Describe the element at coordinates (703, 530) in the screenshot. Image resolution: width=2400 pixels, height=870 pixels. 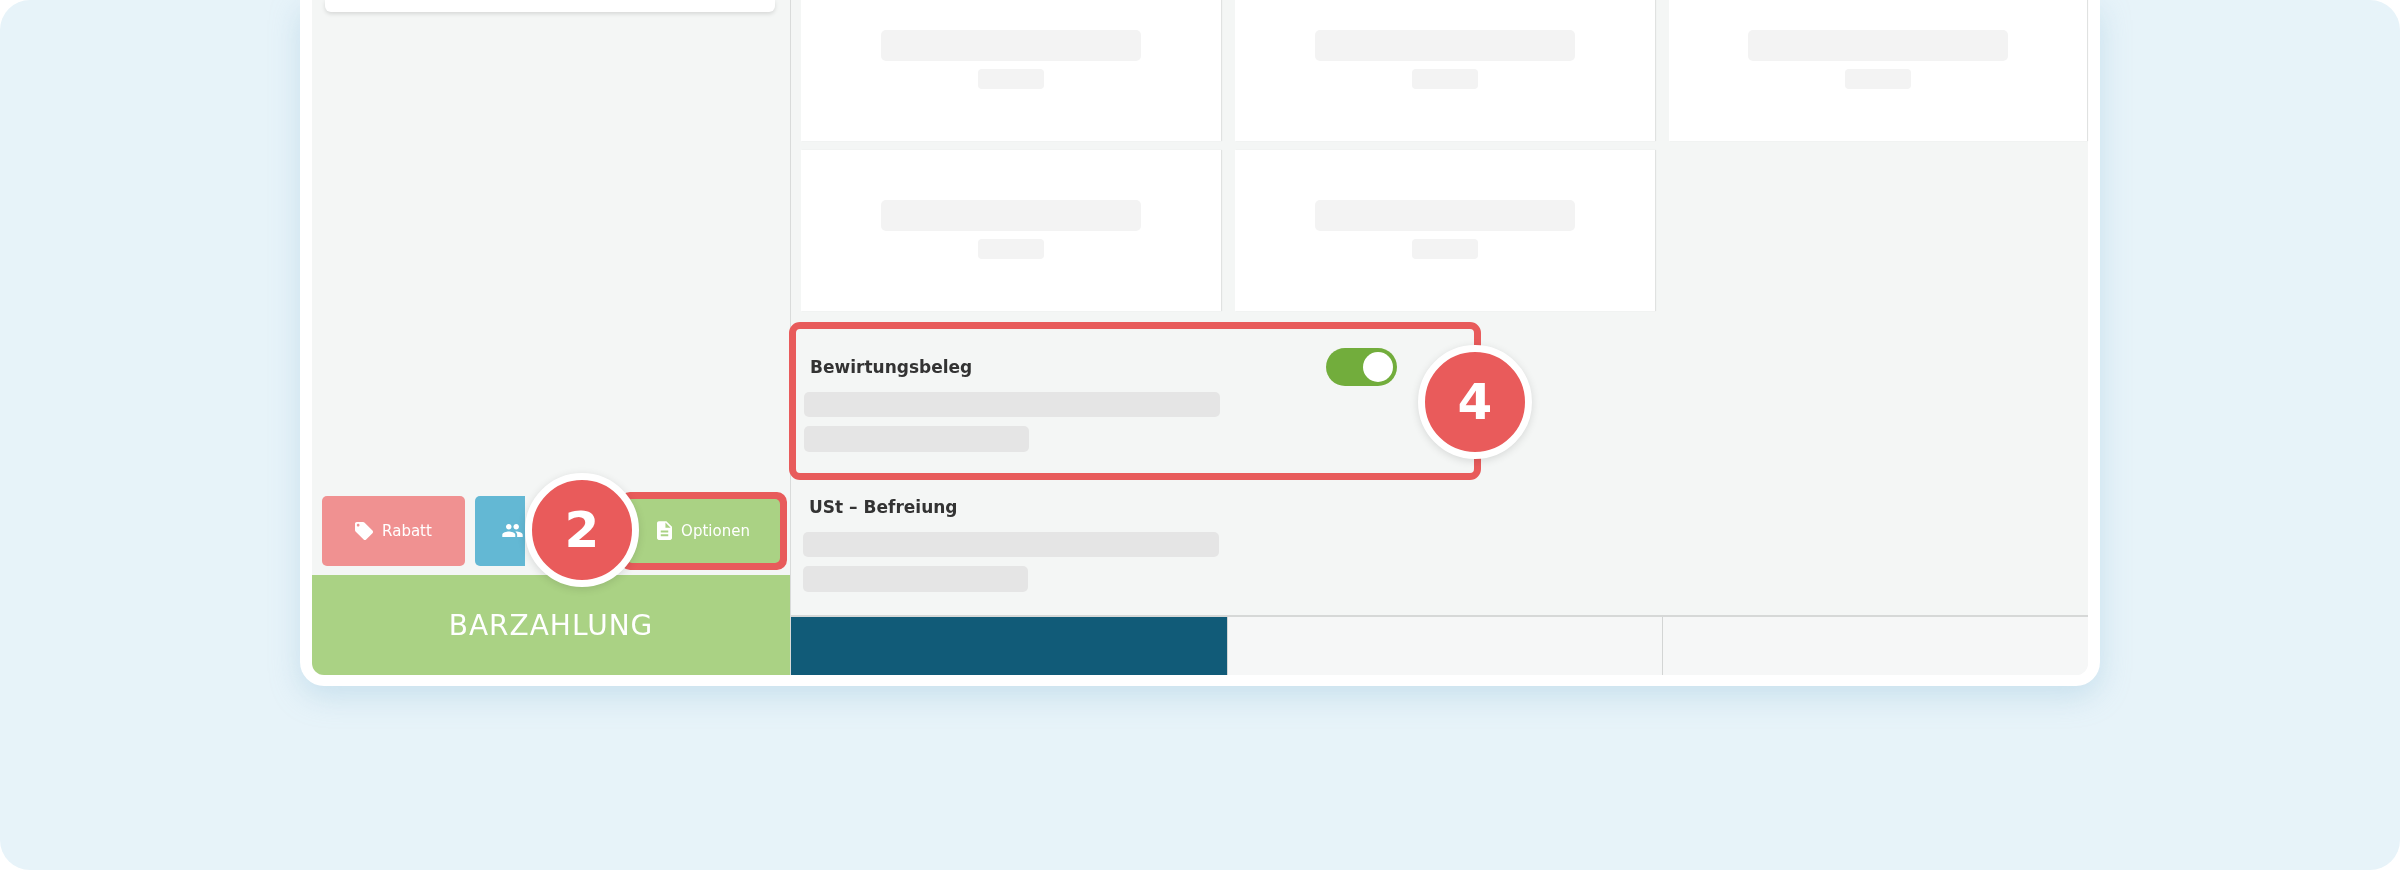
I see `options-button: Optionen` at that location.